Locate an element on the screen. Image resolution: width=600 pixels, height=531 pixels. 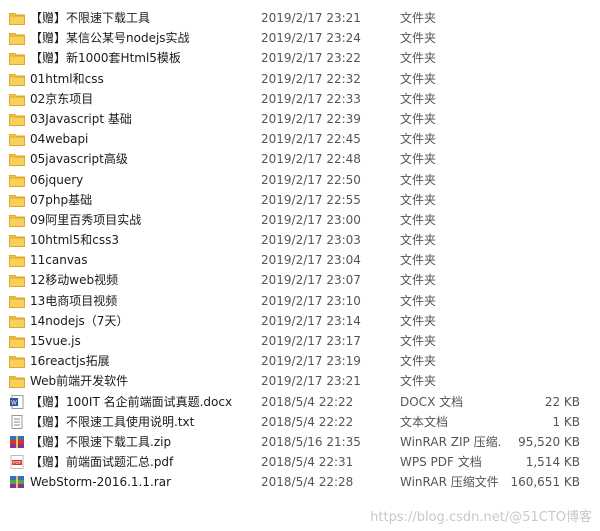
file-date: 2019/2/17 22:39 is located at coordinates (311, 118).